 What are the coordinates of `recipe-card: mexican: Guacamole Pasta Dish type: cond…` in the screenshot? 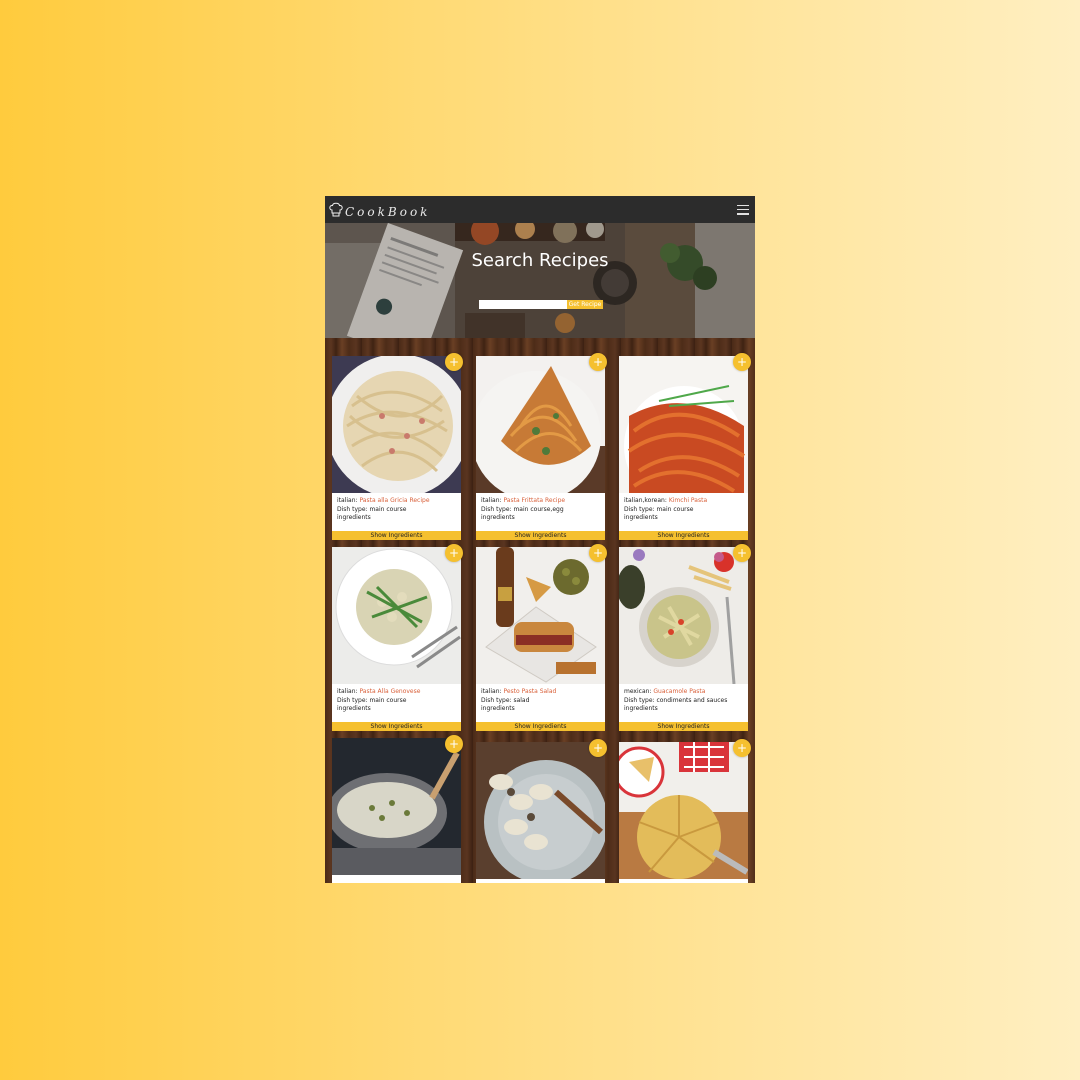 It's located at (683, 639).